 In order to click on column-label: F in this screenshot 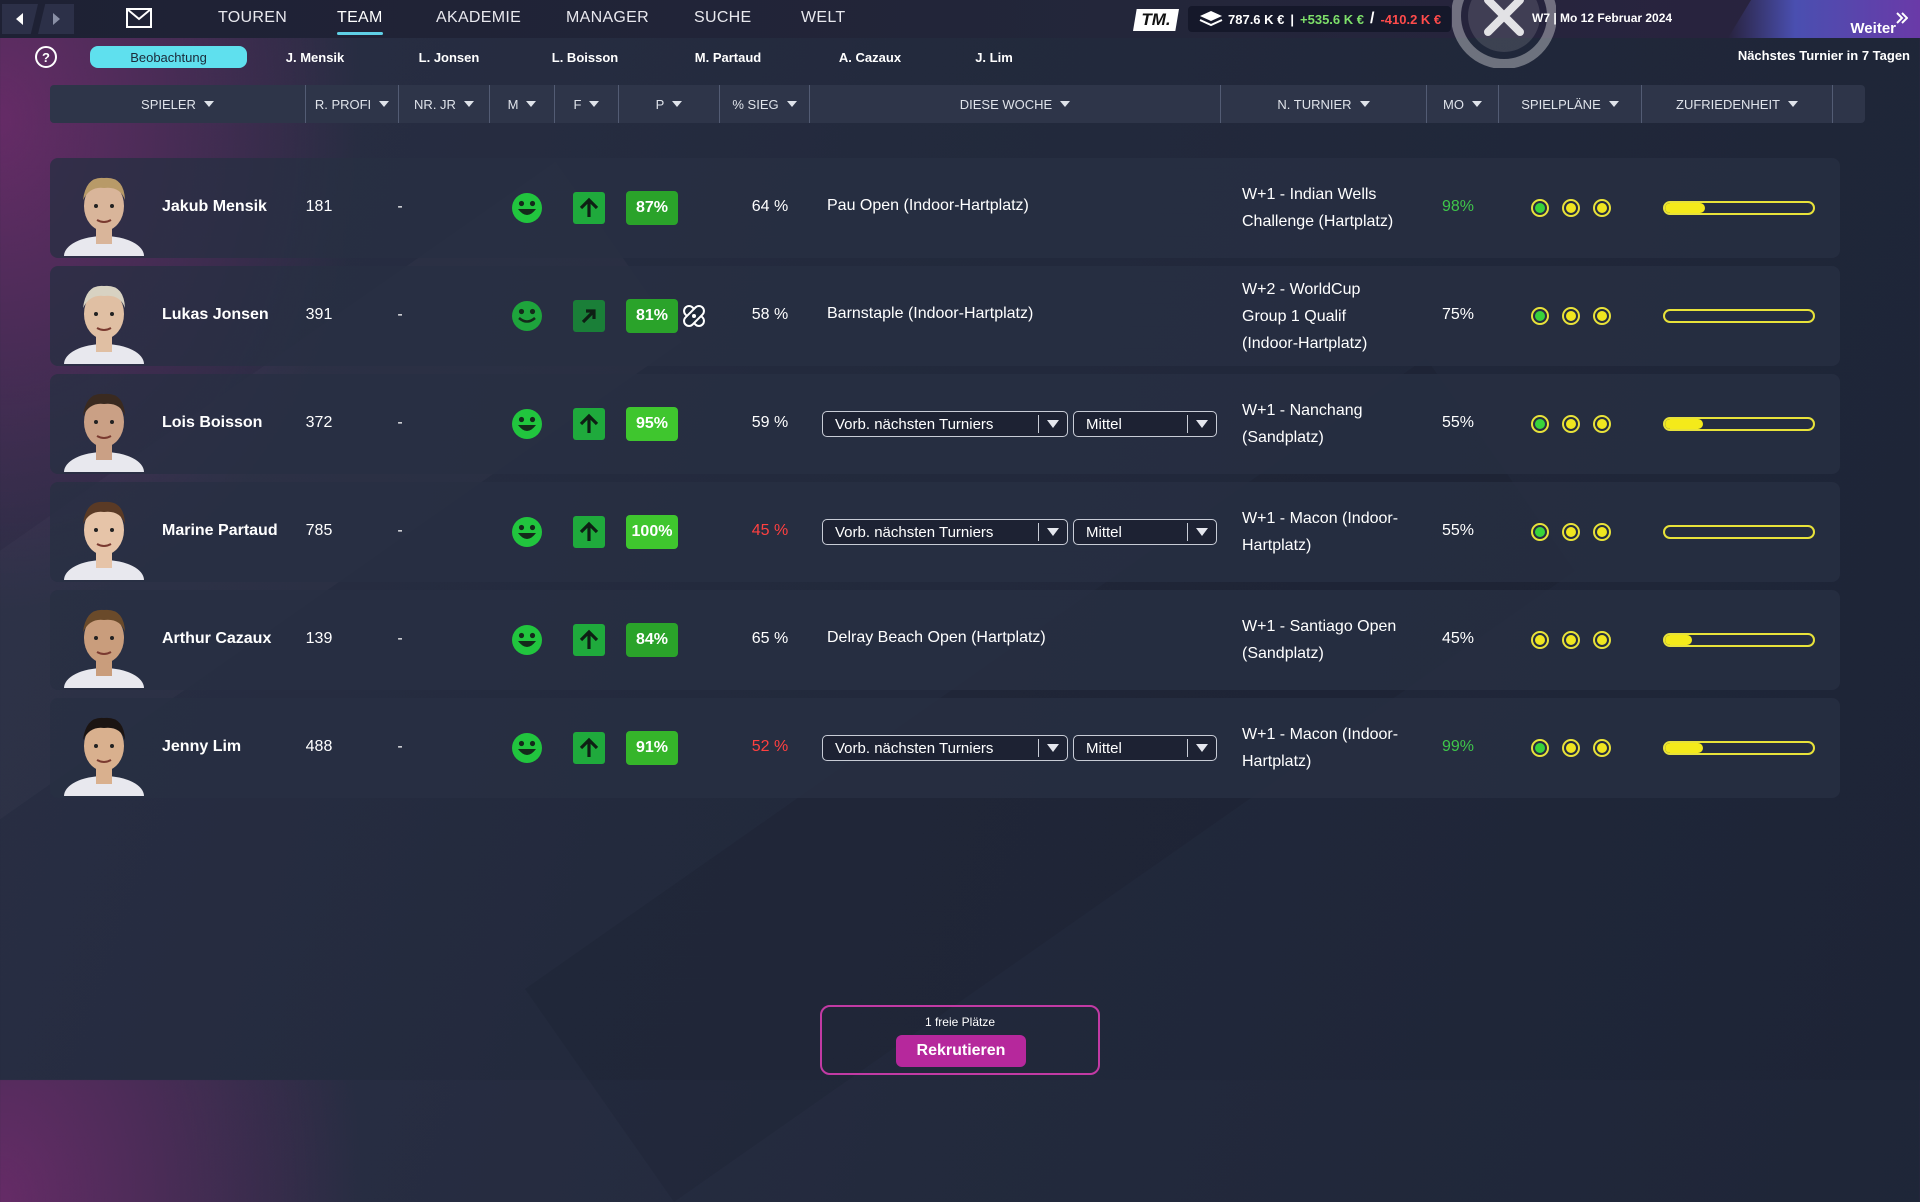, I will do `click(577, 104)`.